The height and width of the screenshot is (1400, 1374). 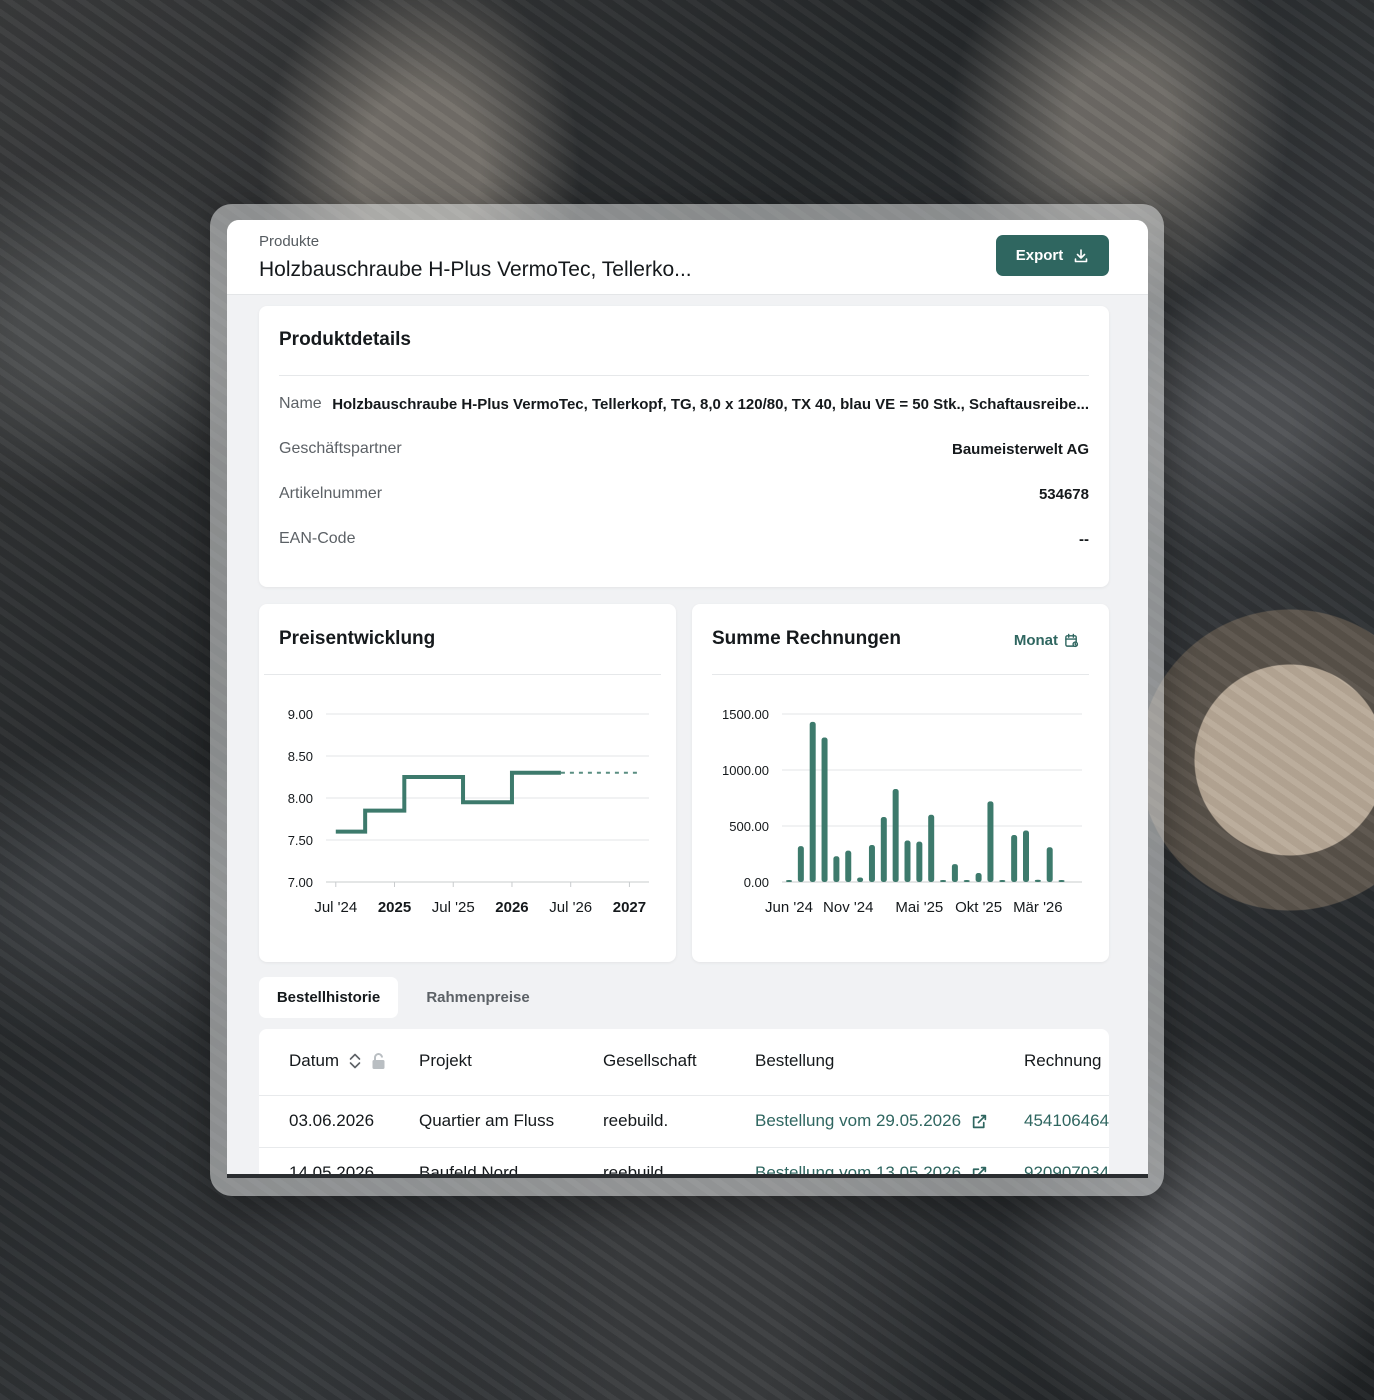 I want to click on detail-label-article-number: Artikelnummer, so click(x=331, y=493).